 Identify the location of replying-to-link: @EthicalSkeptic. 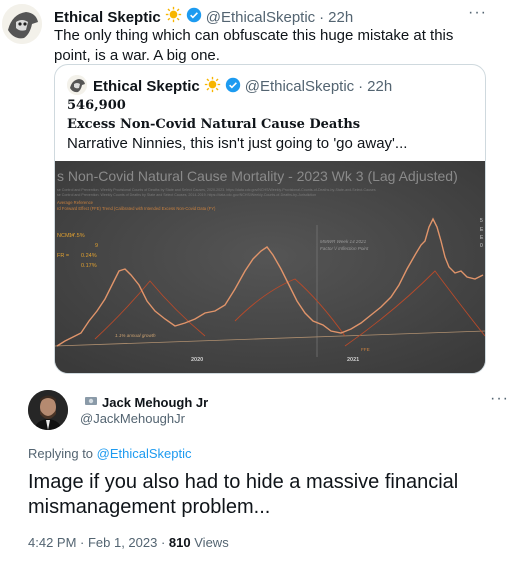
(144, 453).